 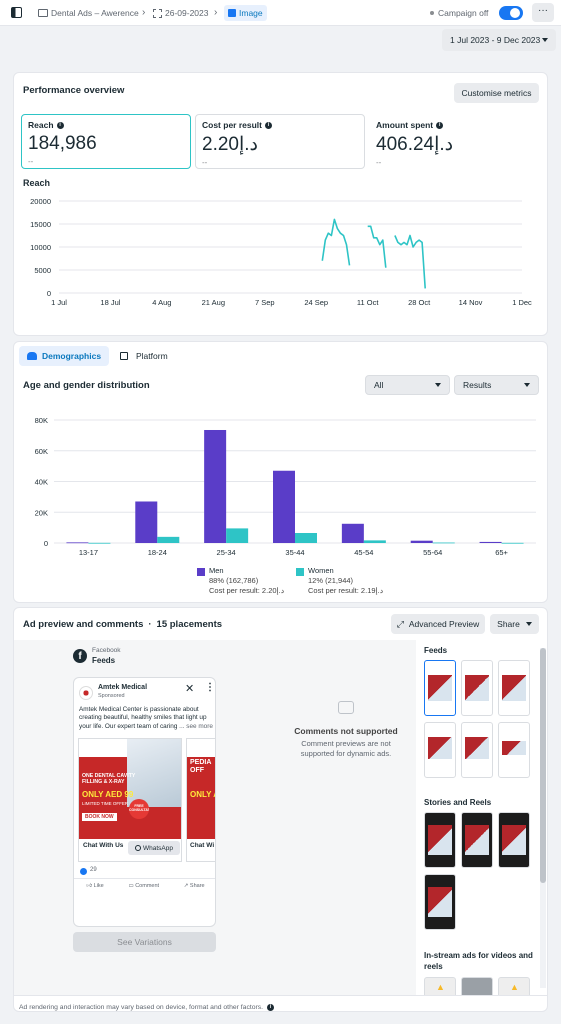 I want to click on ad-headline: ONE DENTAL CAVITY FILLING & X-RAY, so click(x=109, y=779).